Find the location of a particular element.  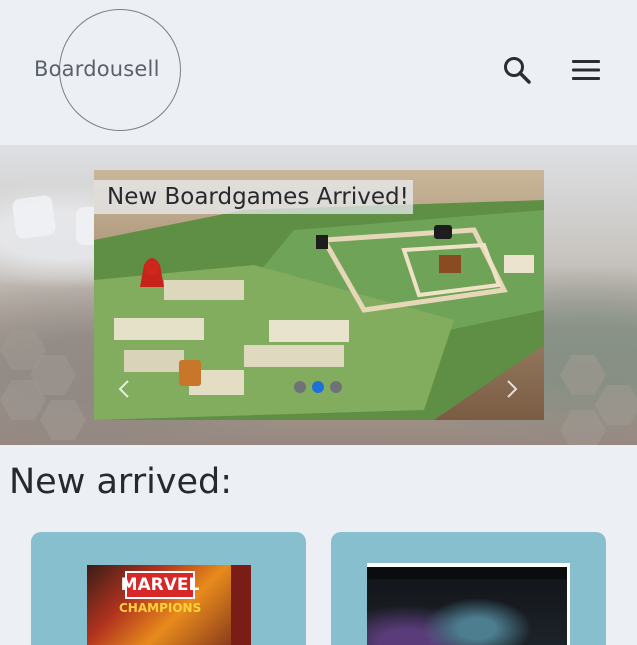

hamburger-menu-icon is located at coordinates (586, 70).